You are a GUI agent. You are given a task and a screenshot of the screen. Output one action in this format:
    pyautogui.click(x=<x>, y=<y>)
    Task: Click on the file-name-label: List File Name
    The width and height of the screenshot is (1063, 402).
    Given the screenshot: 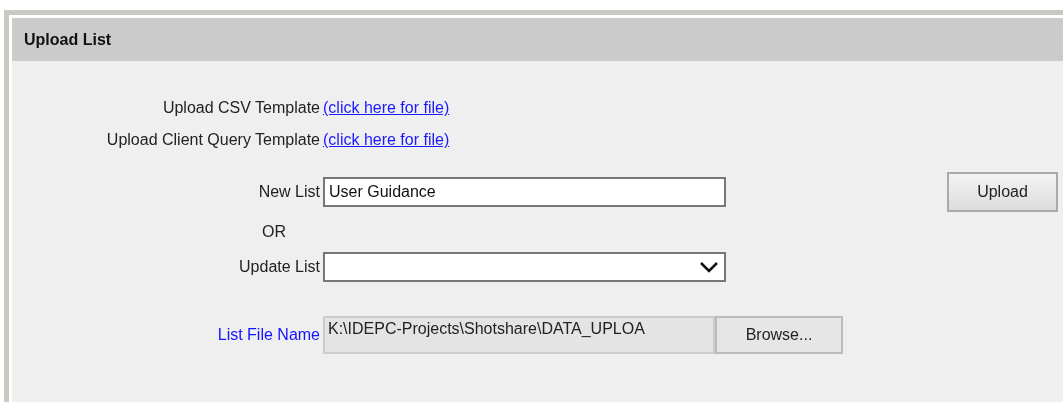 What is the action you would take?
    pyautogui.click(x=268, y=335)
    